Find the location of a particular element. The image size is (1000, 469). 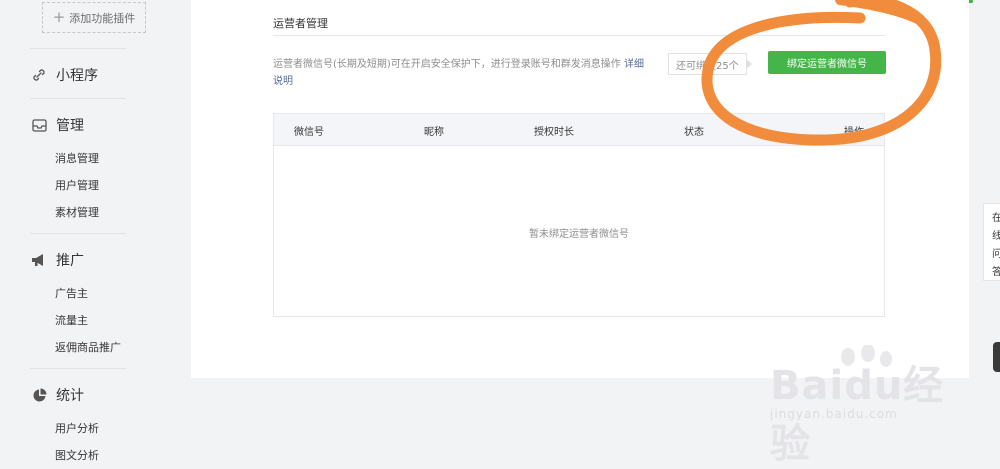

sidebar-group-label: 推广 is located at coordinates (70, 261).